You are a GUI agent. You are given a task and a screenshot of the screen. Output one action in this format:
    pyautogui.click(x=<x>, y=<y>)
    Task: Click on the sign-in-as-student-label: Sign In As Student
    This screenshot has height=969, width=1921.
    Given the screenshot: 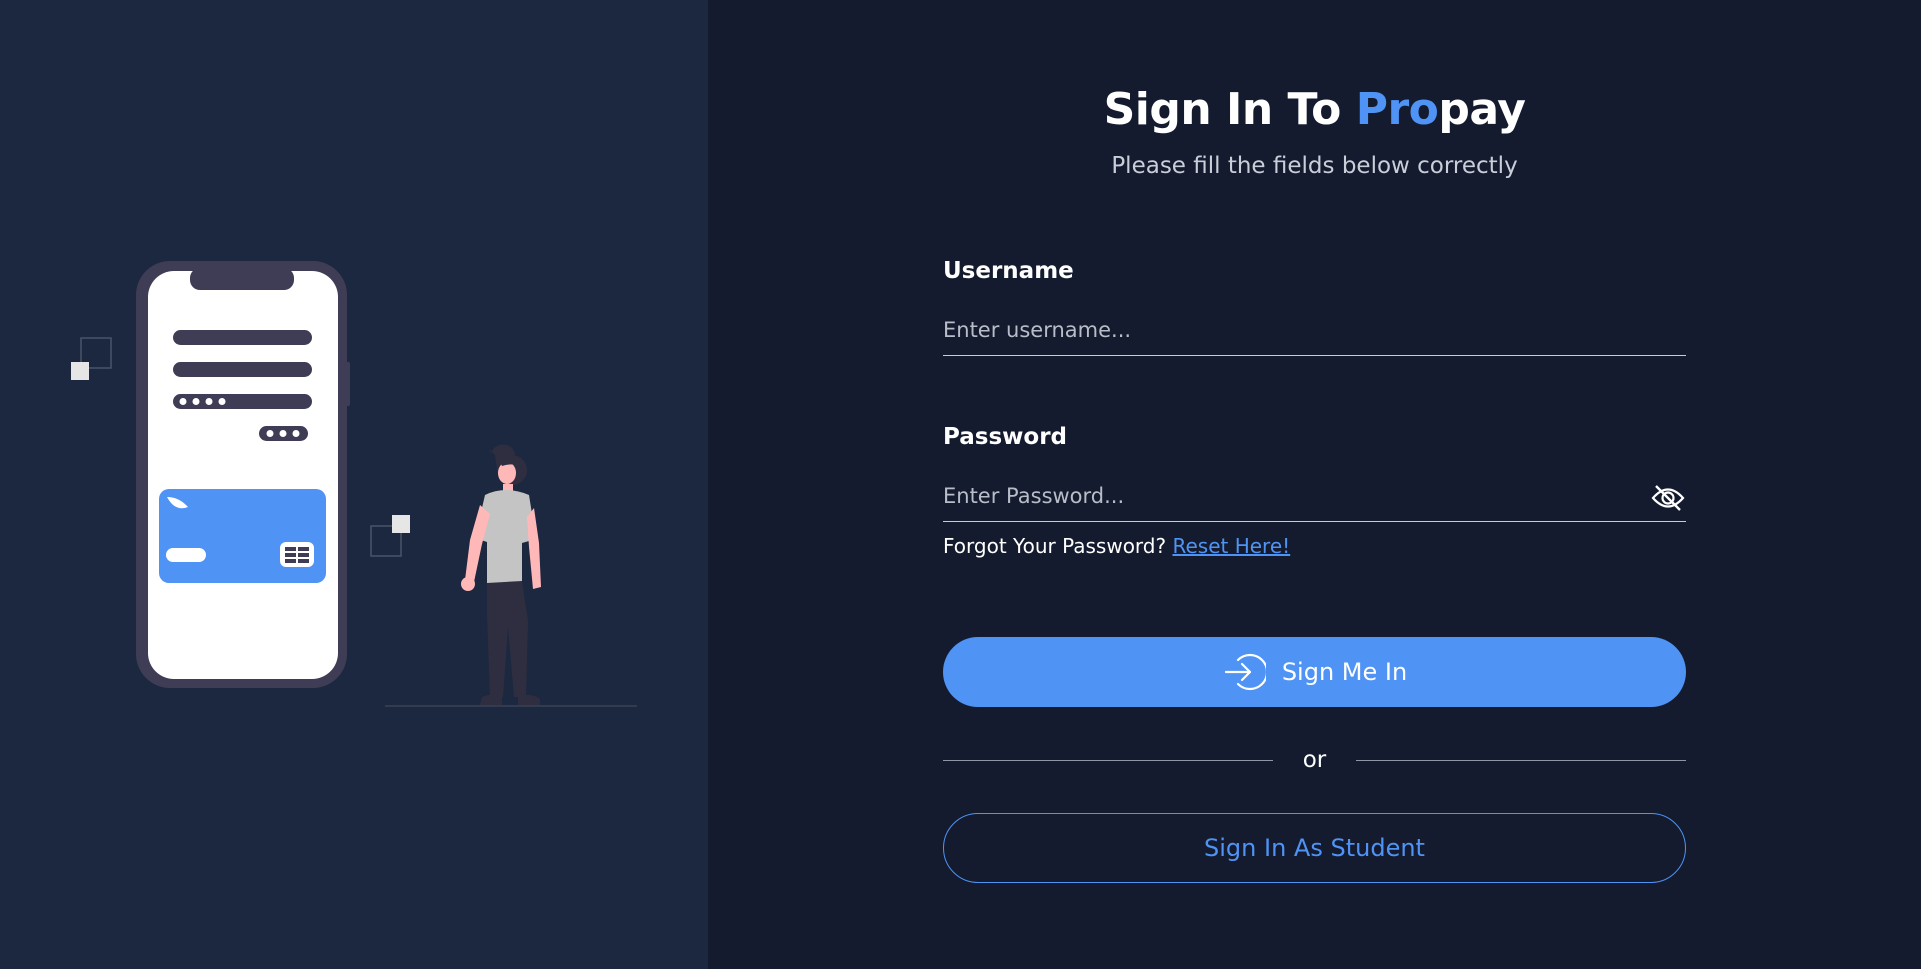 What is the action you would take?
    pyautogui.click(x=1314, y=848)
    